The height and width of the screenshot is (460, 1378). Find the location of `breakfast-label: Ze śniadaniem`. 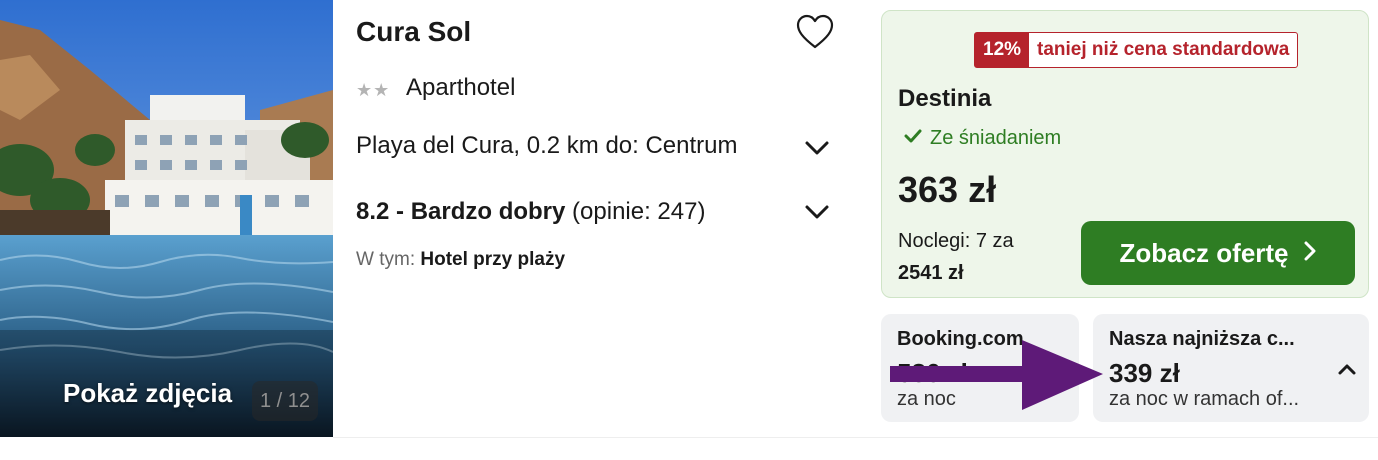

breakfast-label: Ze śniadaniem is located at coordinates (996, 138).